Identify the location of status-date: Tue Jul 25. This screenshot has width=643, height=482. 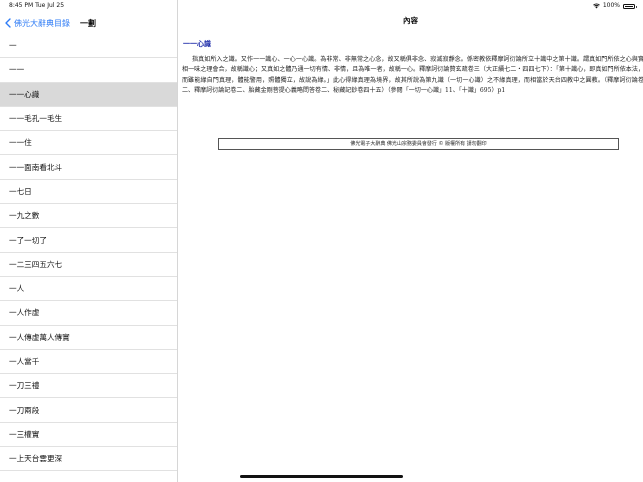
(50, 5).